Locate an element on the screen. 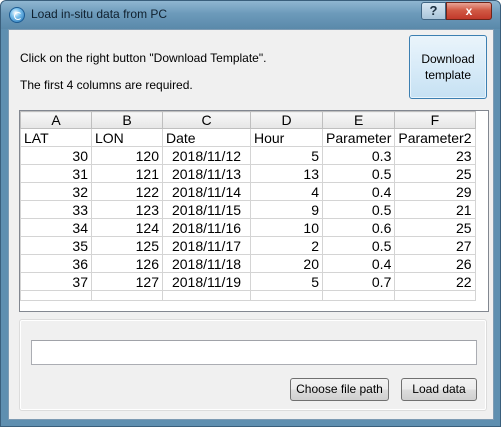 The width and height of the screenshot is (501, 427). table-cell: 122 is located at coordinates (127, 191).